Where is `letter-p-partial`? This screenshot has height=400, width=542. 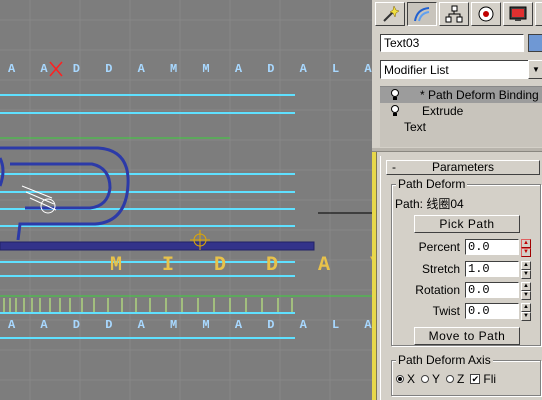 letter-p-partial is located at coordinates (2, 172).